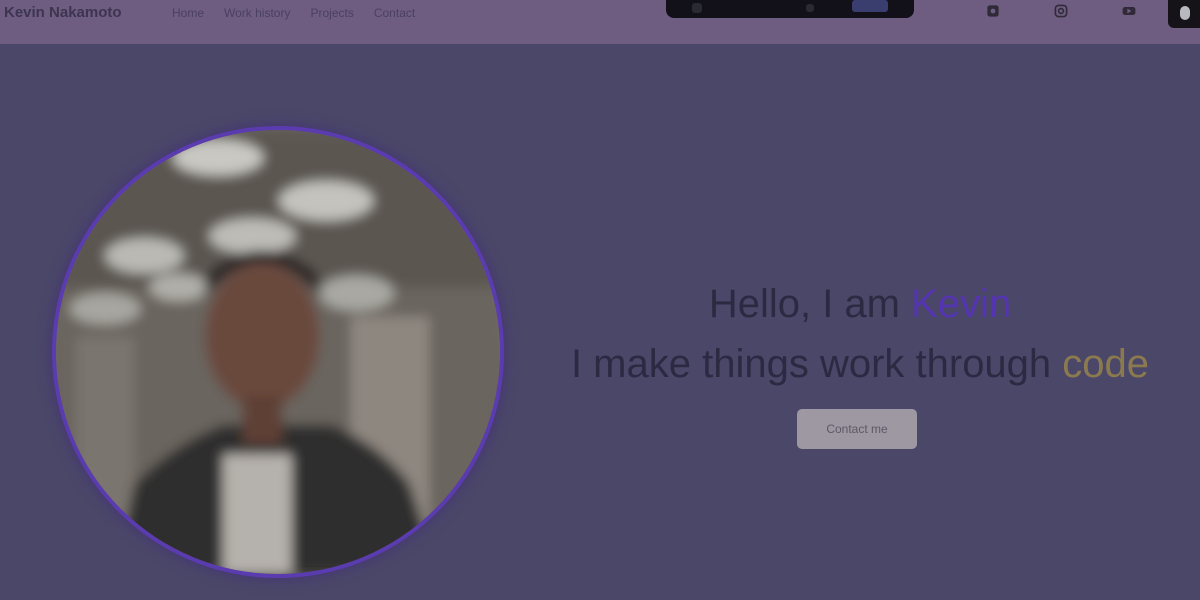 The width and height of the screenshot is (1200, 600). I want to click on github-icon, so click(993, 11).